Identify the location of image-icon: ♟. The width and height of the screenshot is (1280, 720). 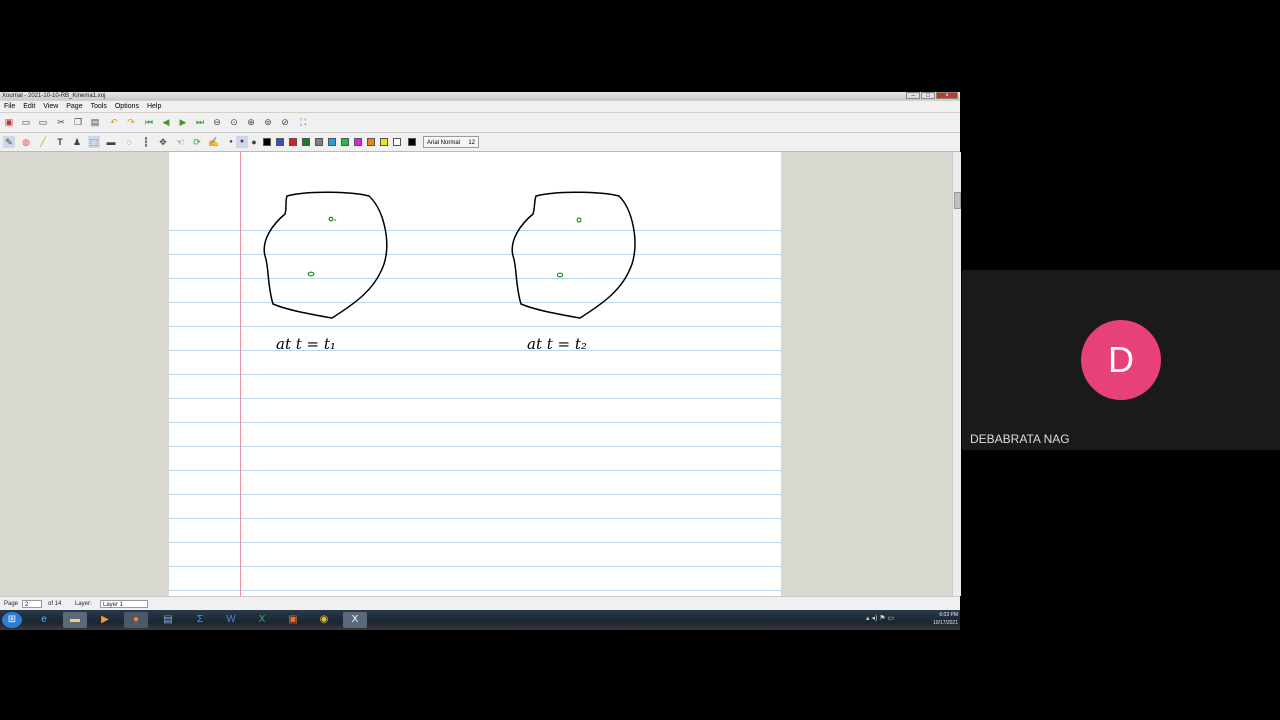
(77, 142).